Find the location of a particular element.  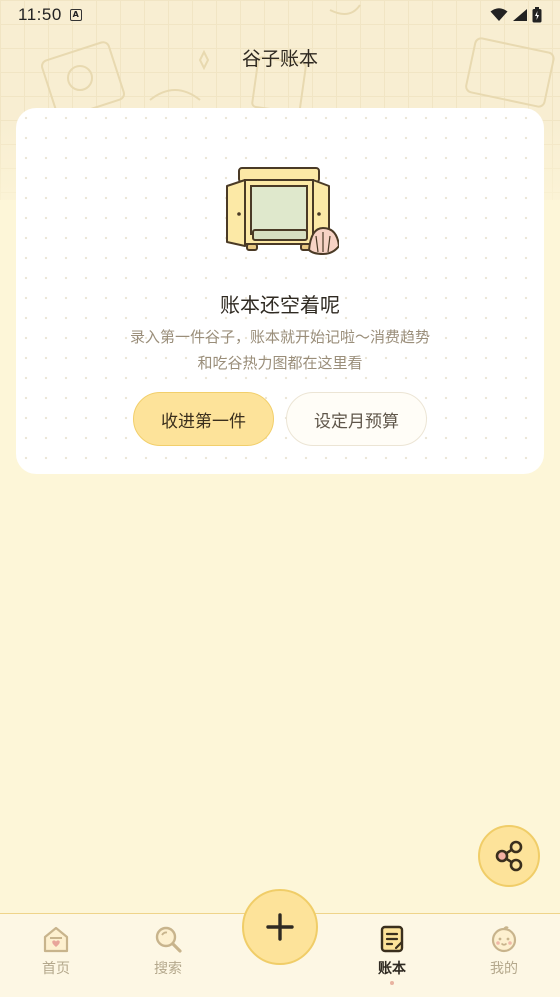

plus-icon is located at coordinates (280, 927).